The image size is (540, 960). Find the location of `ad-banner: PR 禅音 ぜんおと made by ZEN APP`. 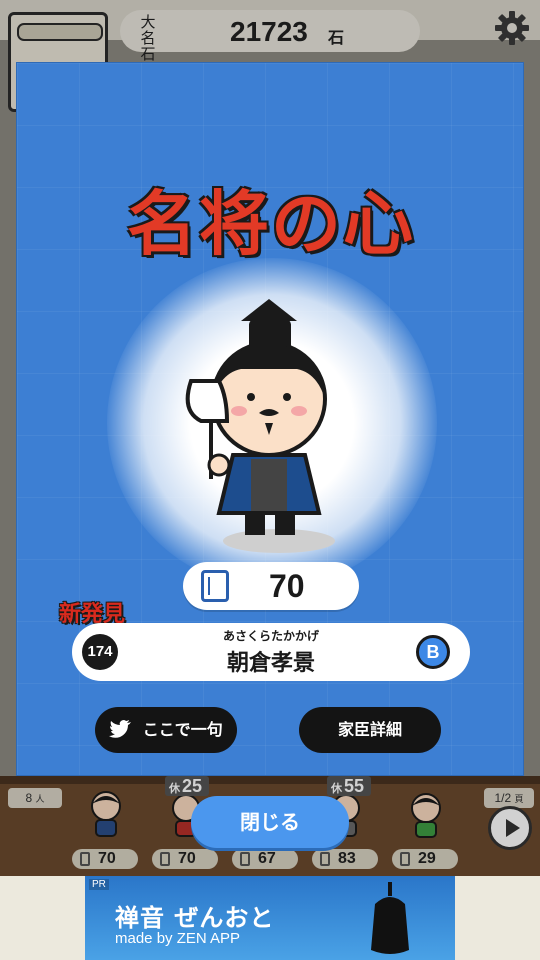

ad-banner: PR 禅音 ぜんおと made by ZEN APP is located at coordinates (270, 918).